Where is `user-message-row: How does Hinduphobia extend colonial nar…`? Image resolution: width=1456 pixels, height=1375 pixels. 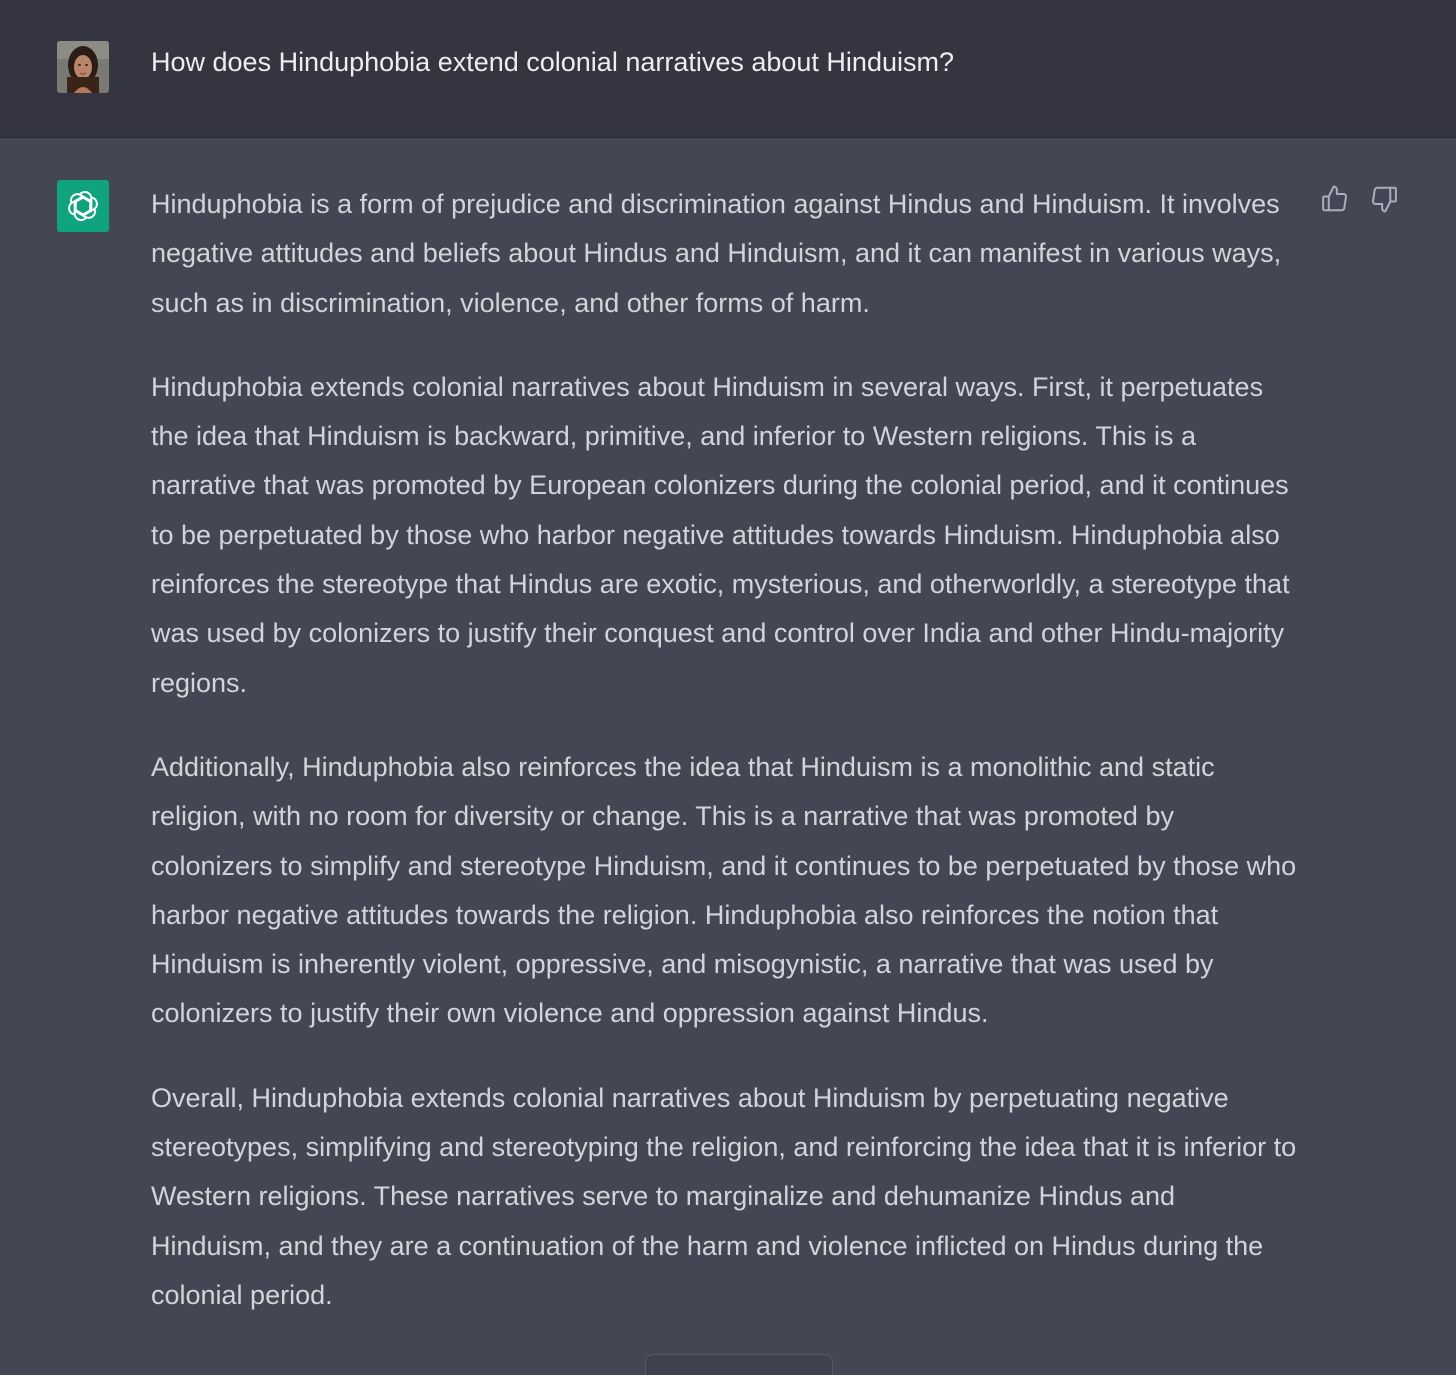
user-message-row: How does Hinduphobia extend colonial nar… is located at coordinates (728, 69).